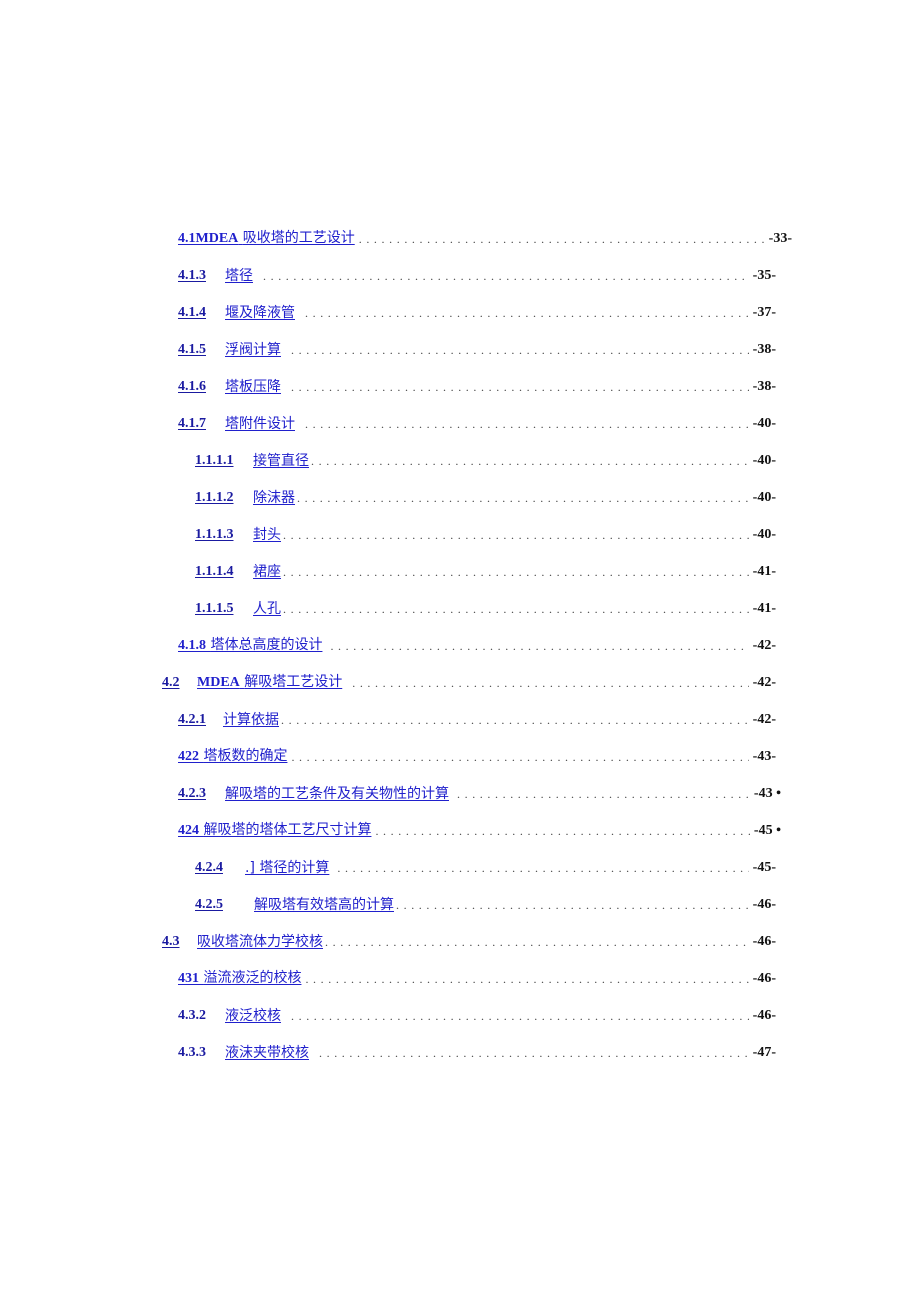  What do you see at coordinates (267, 535) in the screenshot?
I see `toc-entry-title: 封头` at bounding box center [267, 535].